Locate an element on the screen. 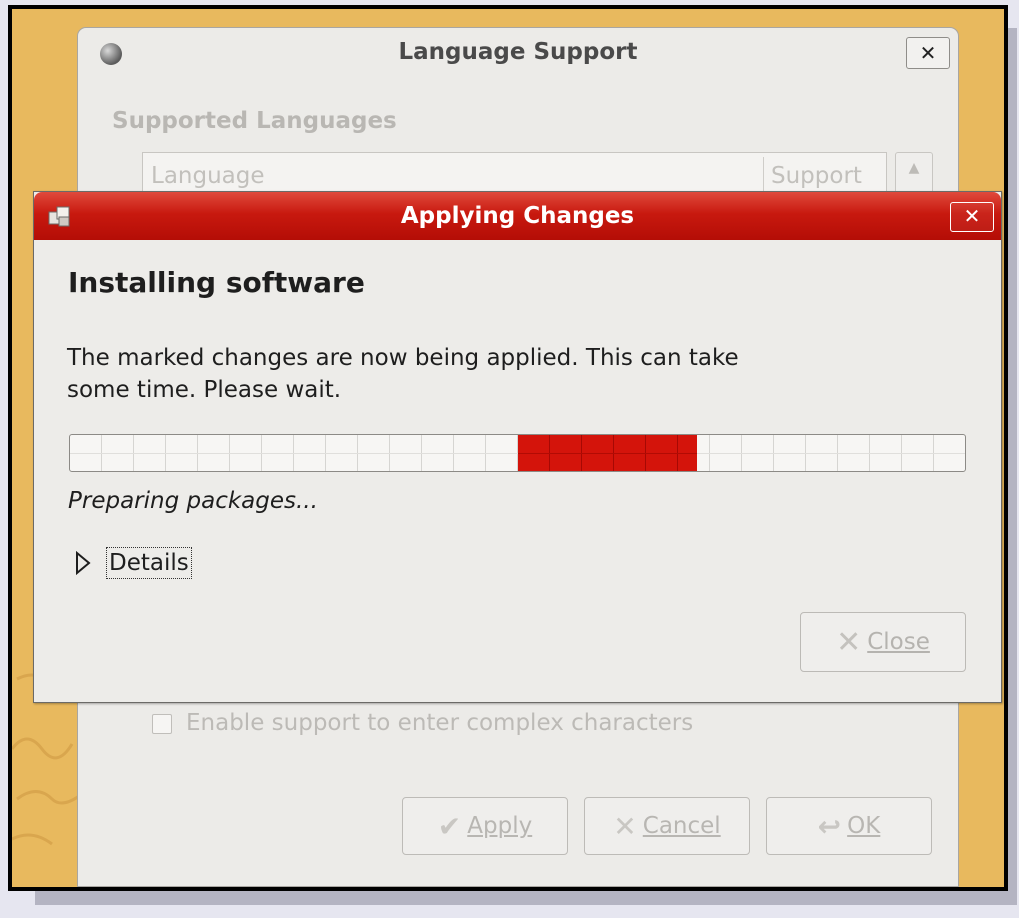  cancel-button-label: Cancel is located at coordinates (681, 826).